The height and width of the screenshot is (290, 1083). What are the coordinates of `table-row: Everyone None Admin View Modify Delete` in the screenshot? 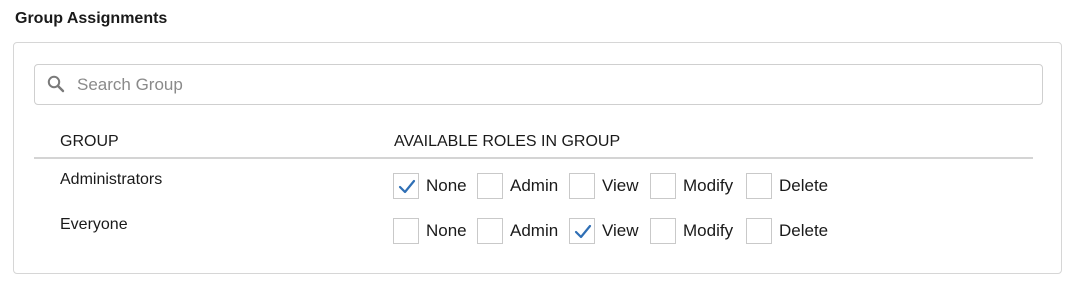 It's located at (537, 231).